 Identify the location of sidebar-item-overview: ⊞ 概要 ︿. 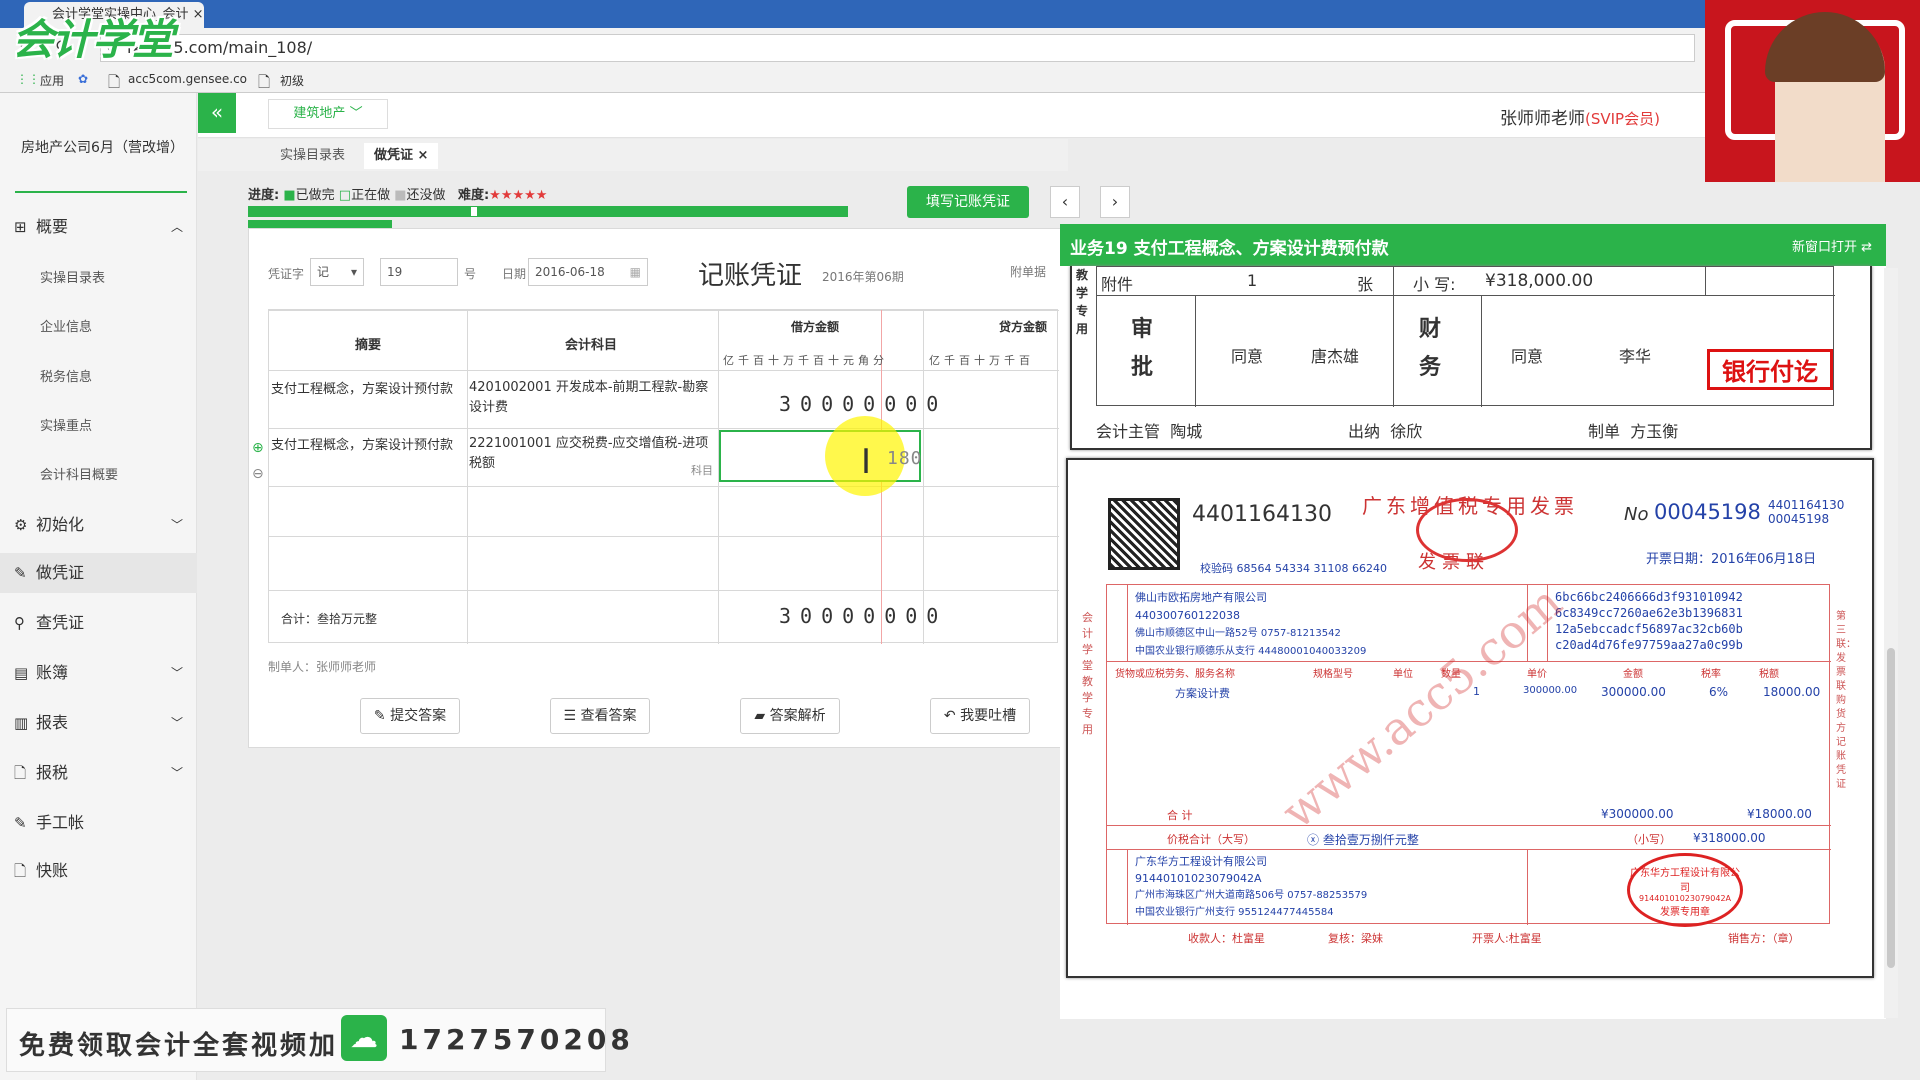
(98, 227).